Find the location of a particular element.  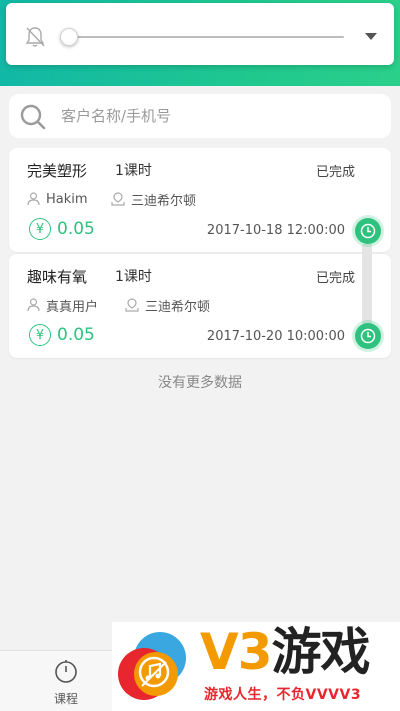

member-info: 真真用户 is located at coordinates (63, 305).